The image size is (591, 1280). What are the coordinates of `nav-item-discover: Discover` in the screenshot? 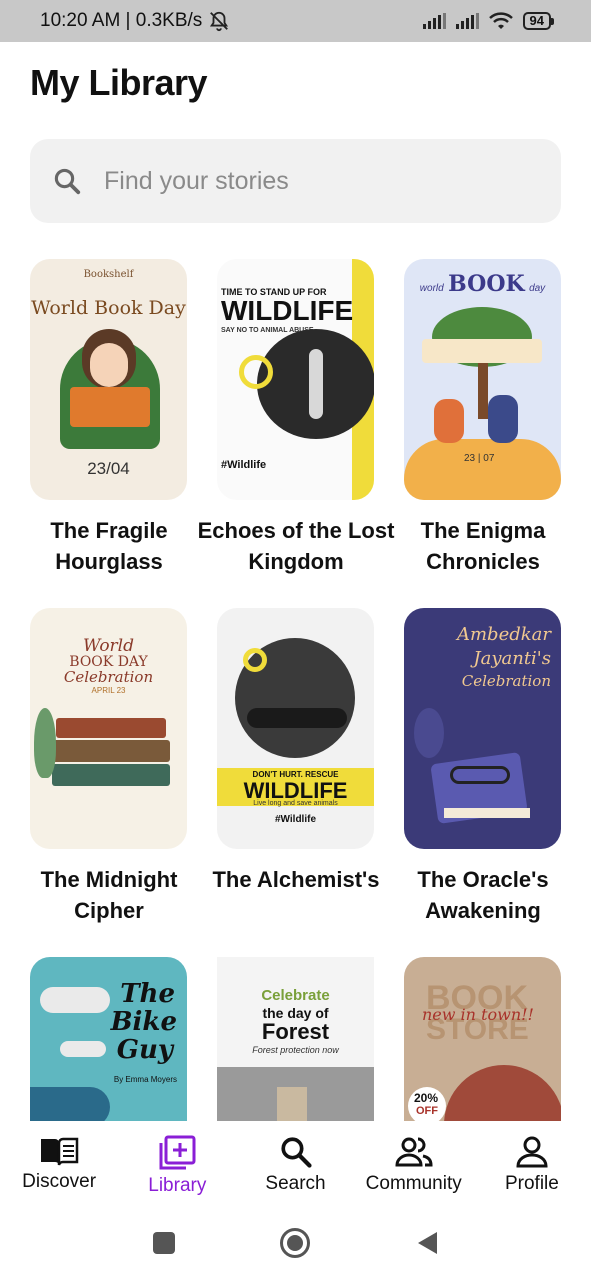 It's located at (59, 1163).